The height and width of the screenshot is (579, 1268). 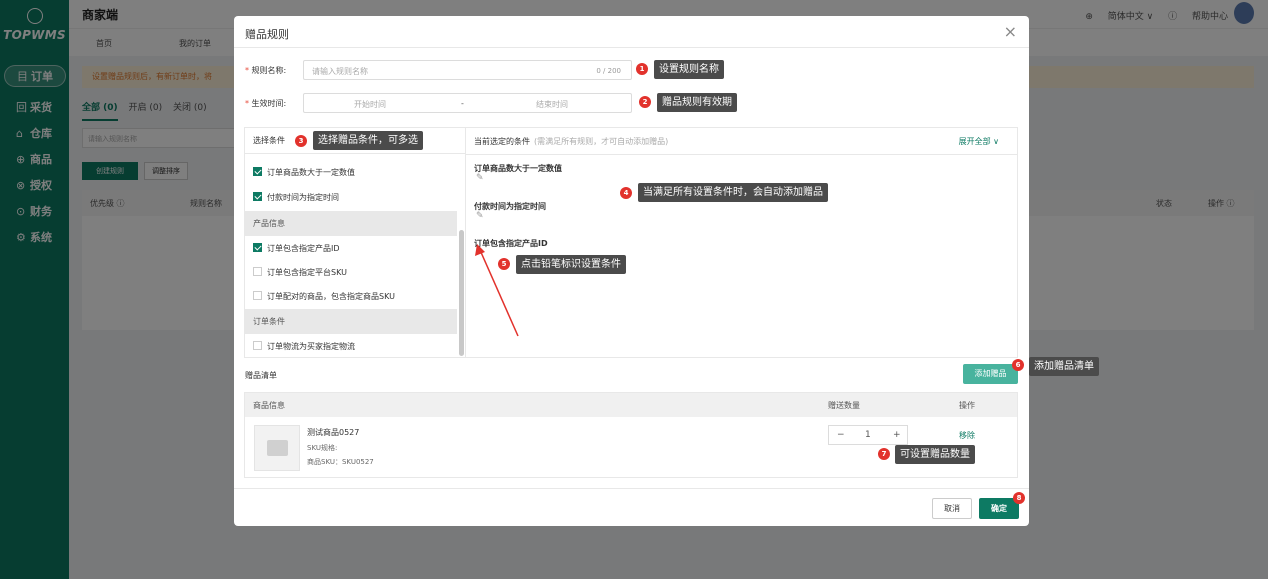 What do you see at coordinates (897, 435) in the screenshot?
I see `increment-button: +` at bounding box center [897, 435].